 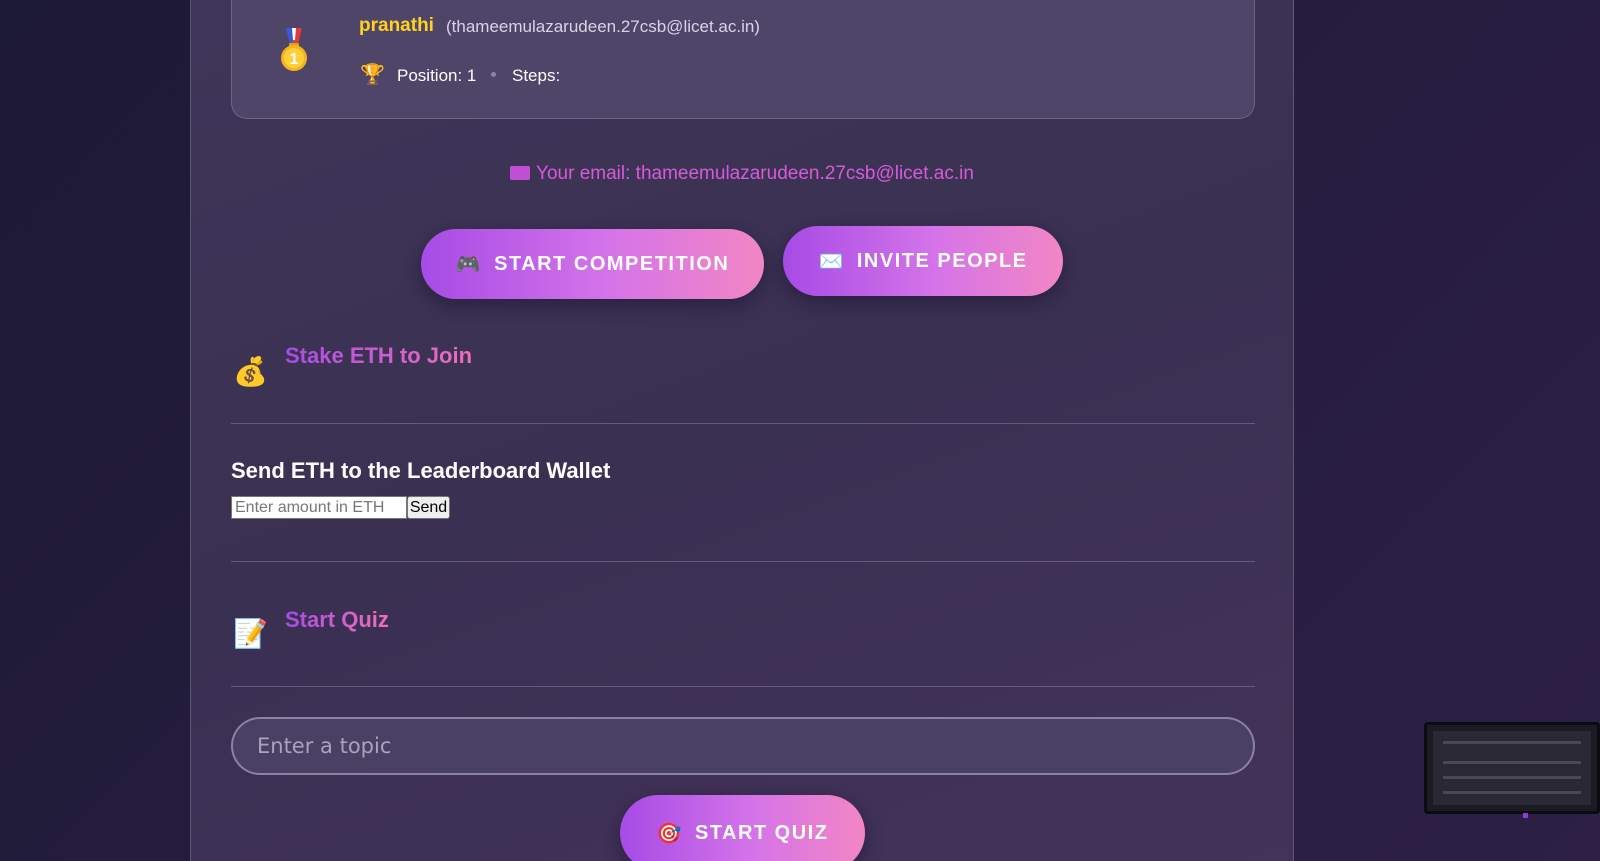 What do you see at coordinates (761, 832) in the screenshot?
I see `start-quiz-label: START QUIZ` at bounding box center [761, 832].